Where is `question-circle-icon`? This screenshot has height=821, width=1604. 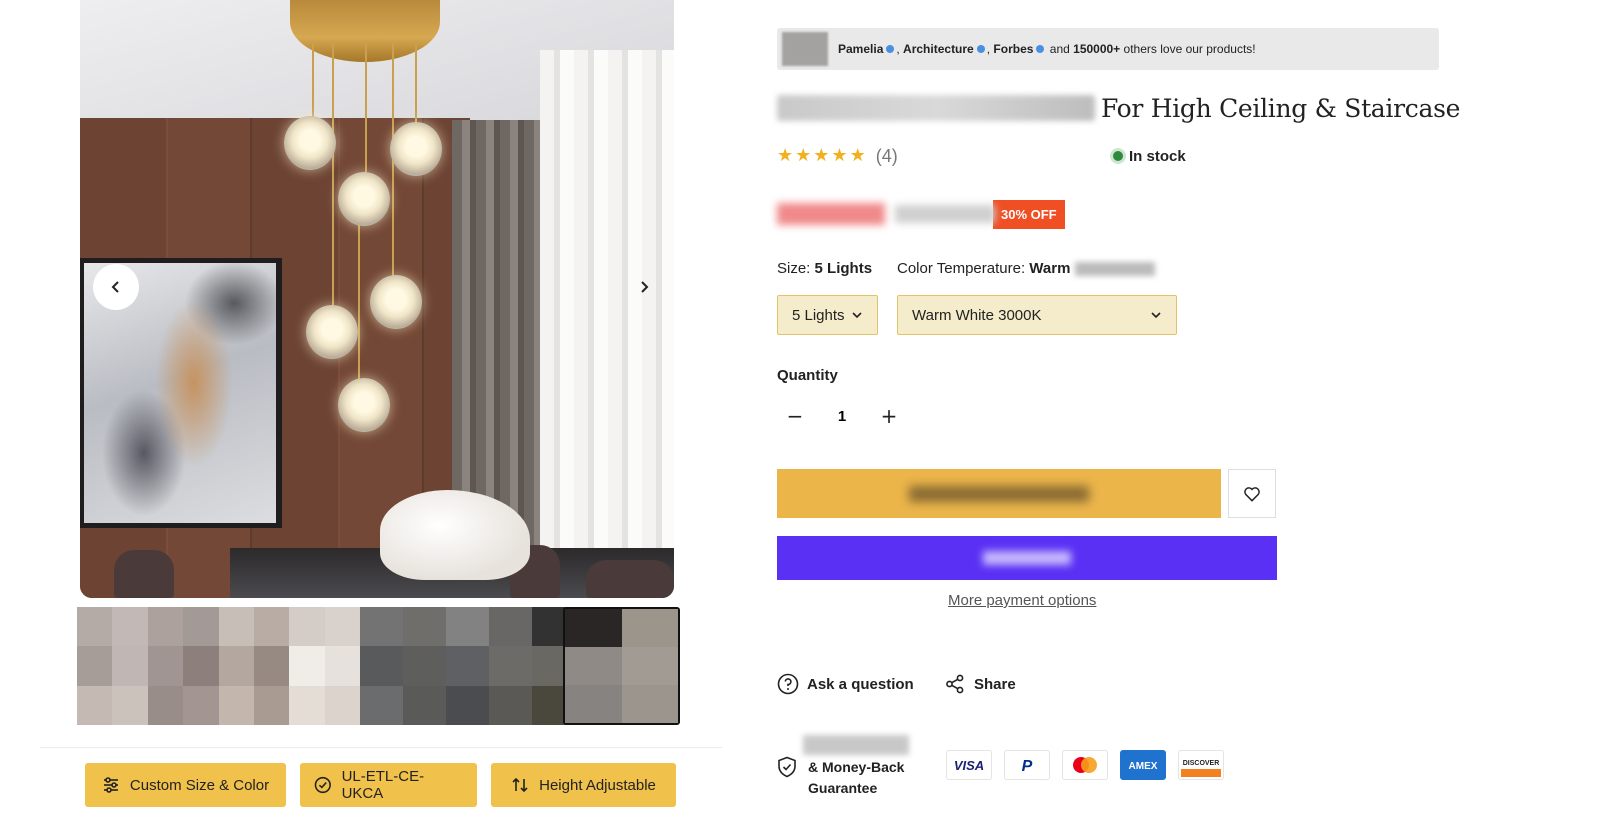
question-circle-icon is located at coordinates (788, 684).